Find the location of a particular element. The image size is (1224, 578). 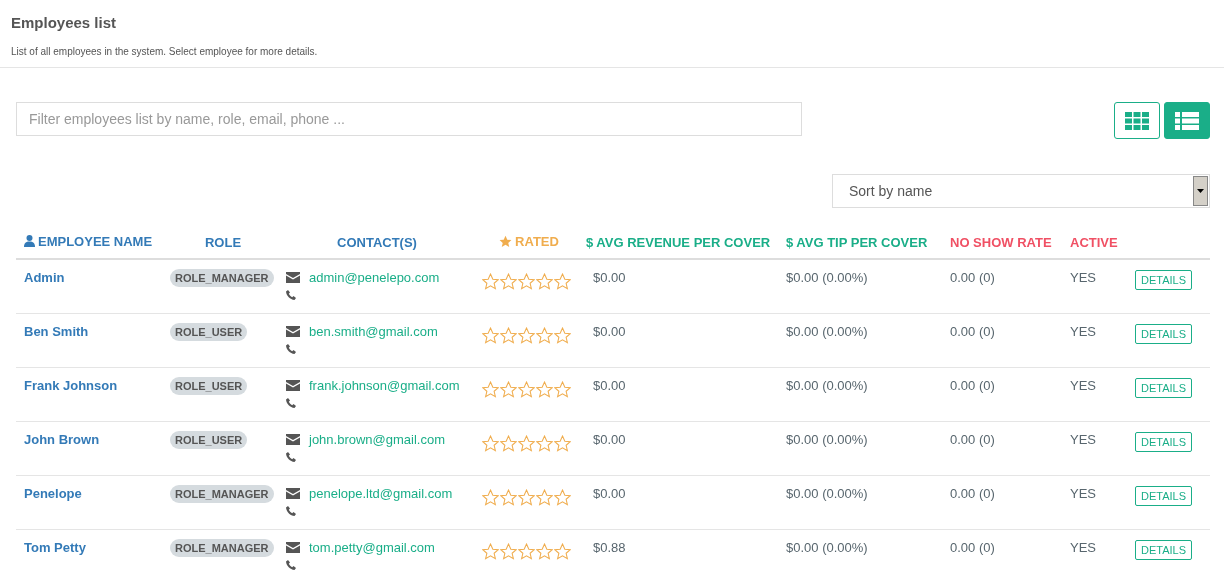

revenue-value: $0.88 is located at coordinates (609, 547).